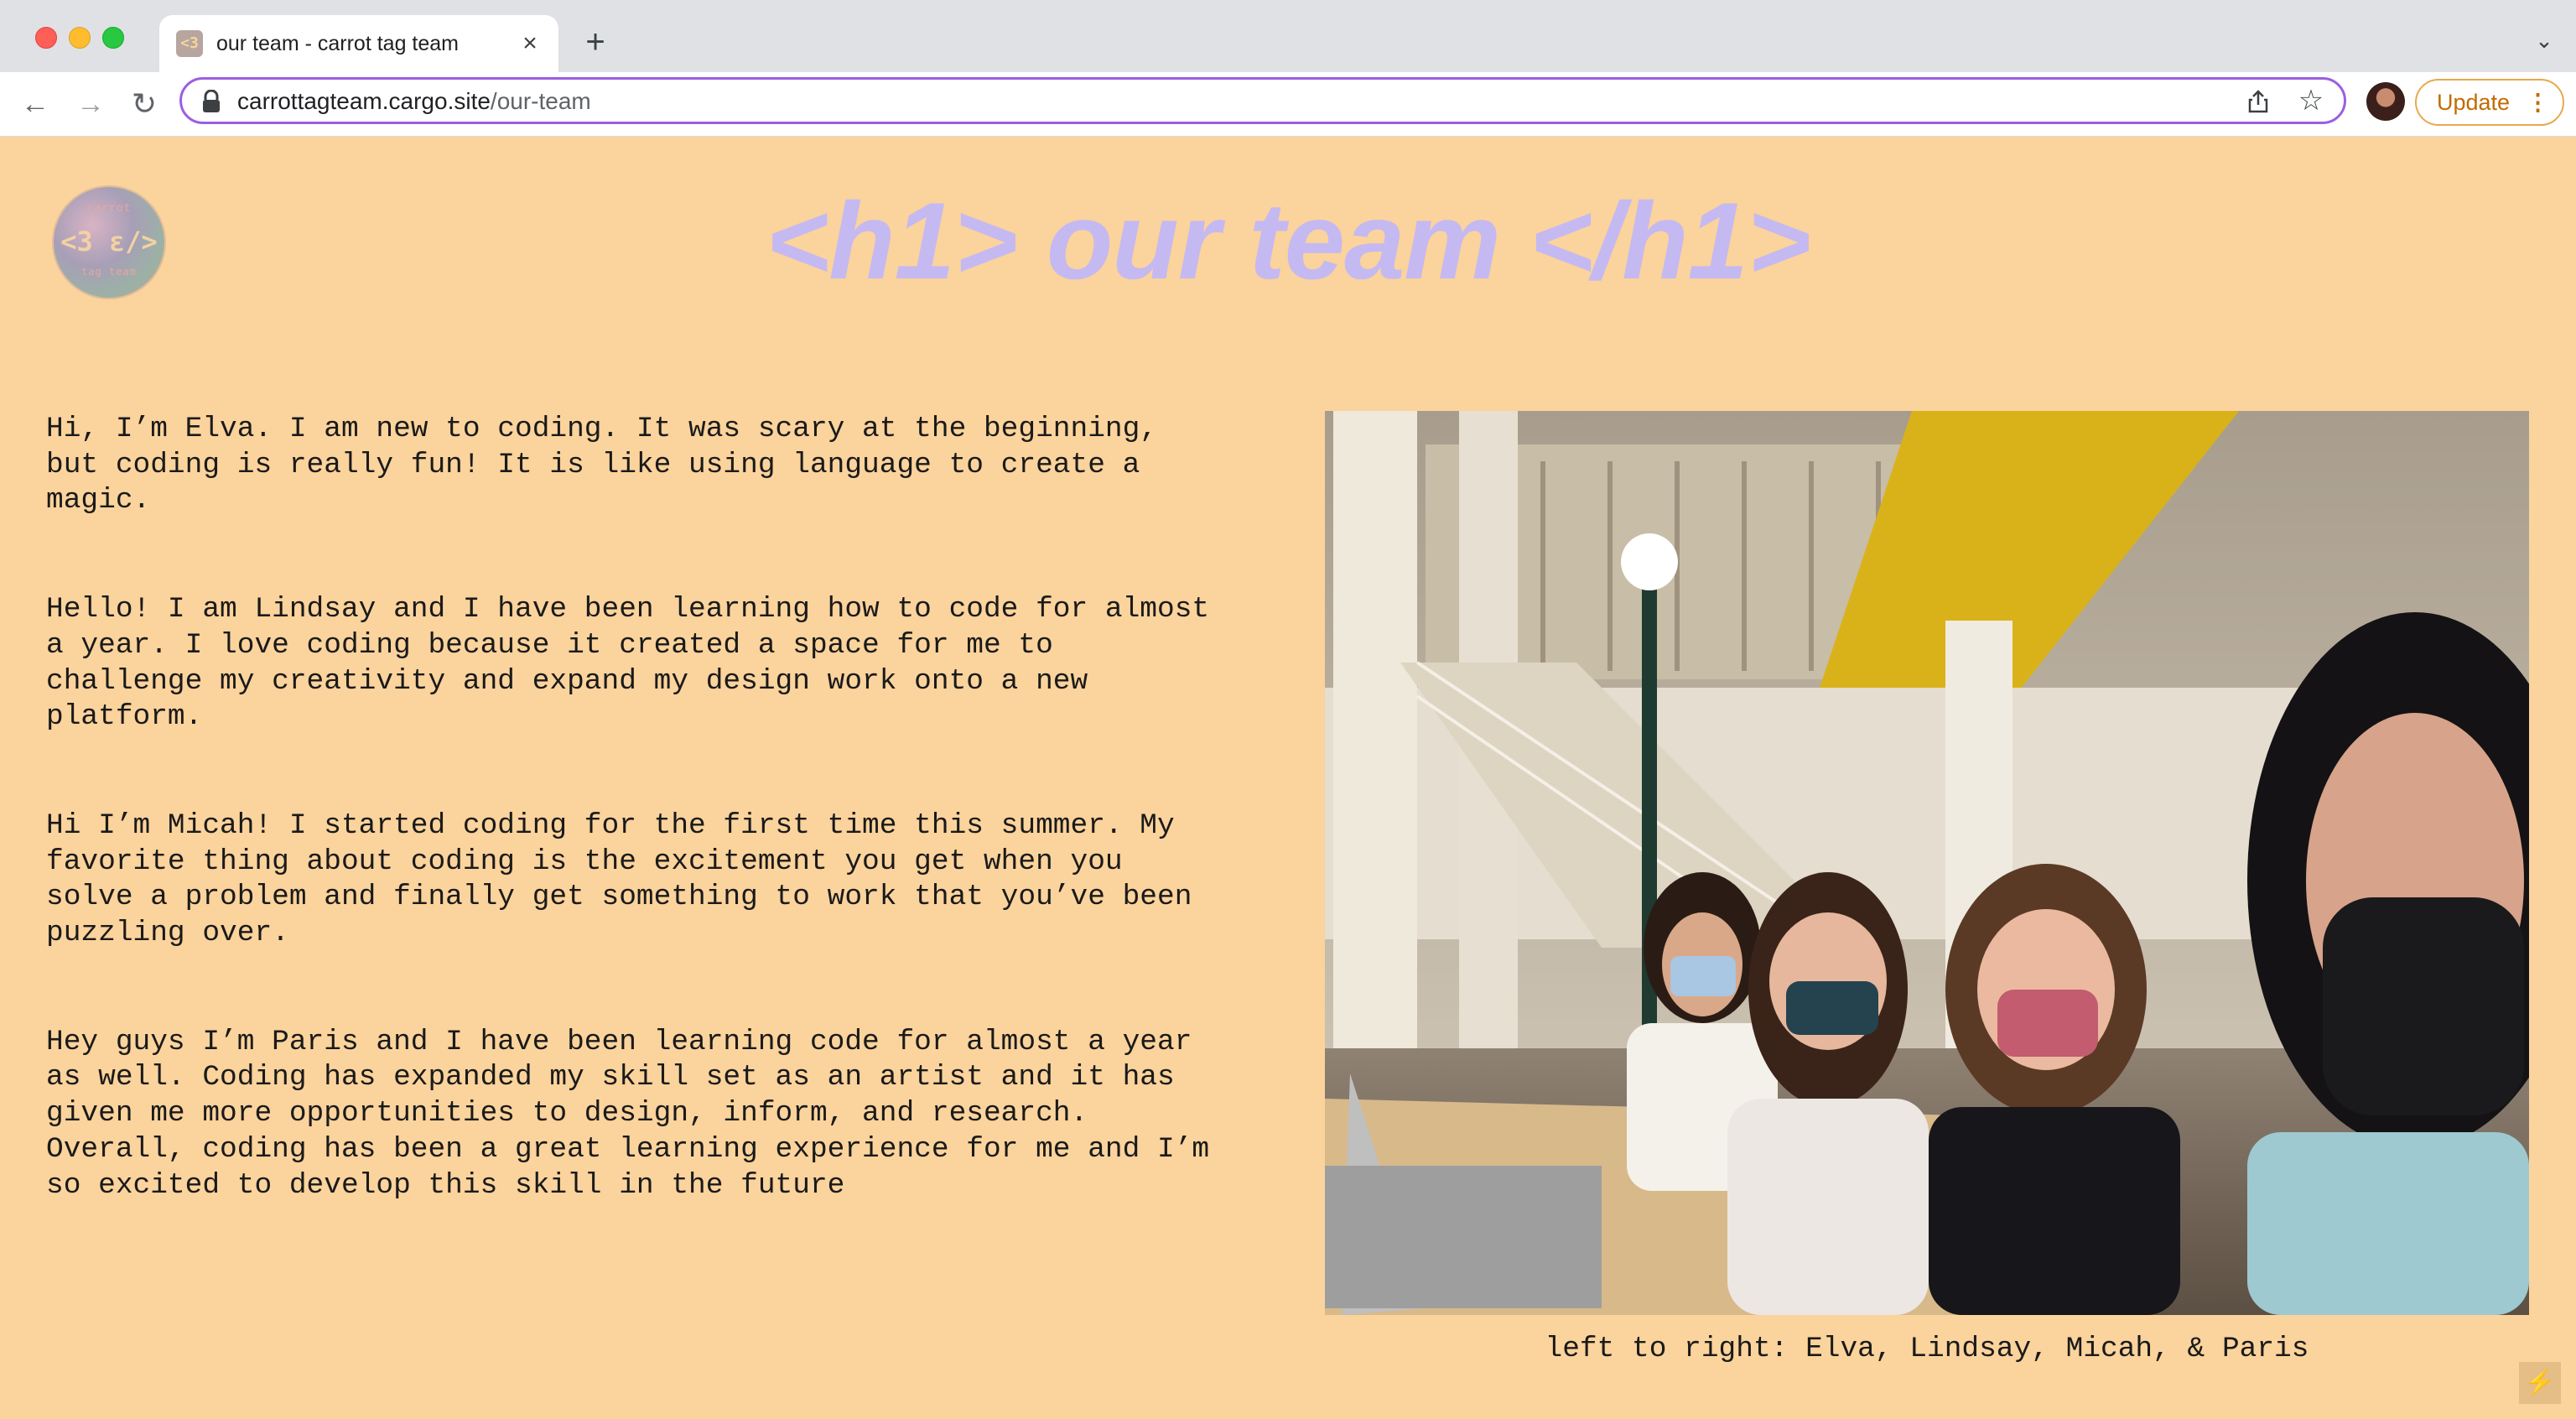 This screenshot has height=1419, width=2576. I want to click on url-host: carrottagteam.cargo.site, so click(364, 101).